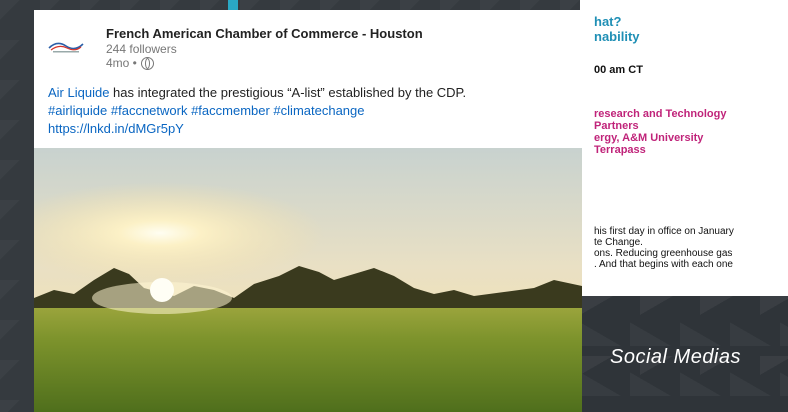  What do you see at coordinates (618, 70) in the screenshot?
I see `flyer-time: 00 am CT` at bounding box center [618, 70].